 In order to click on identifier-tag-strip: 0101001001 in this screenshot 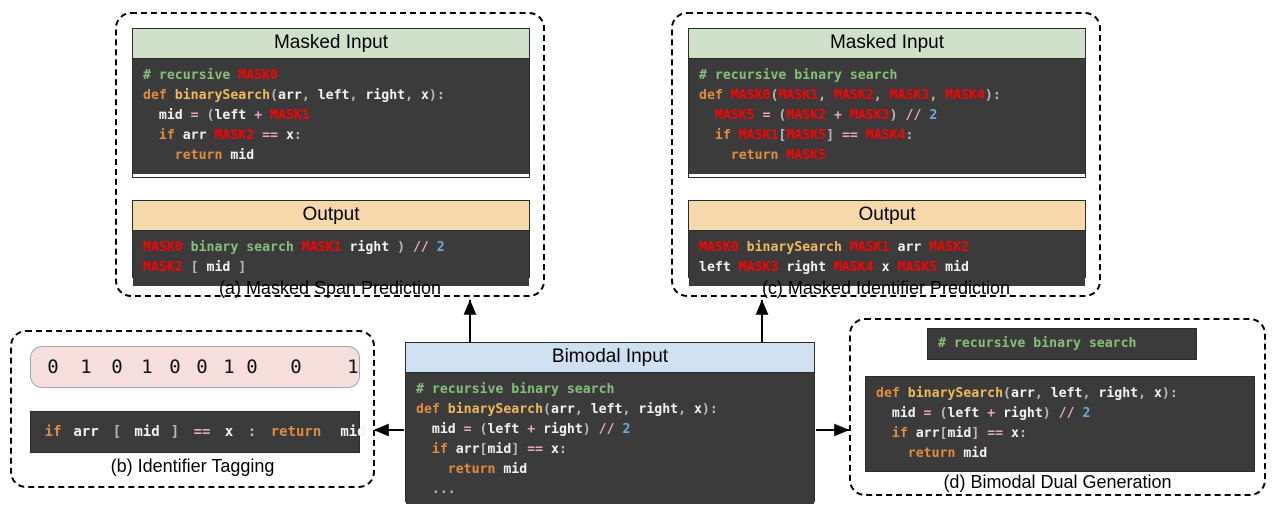, I will do `click(195, 367)`.